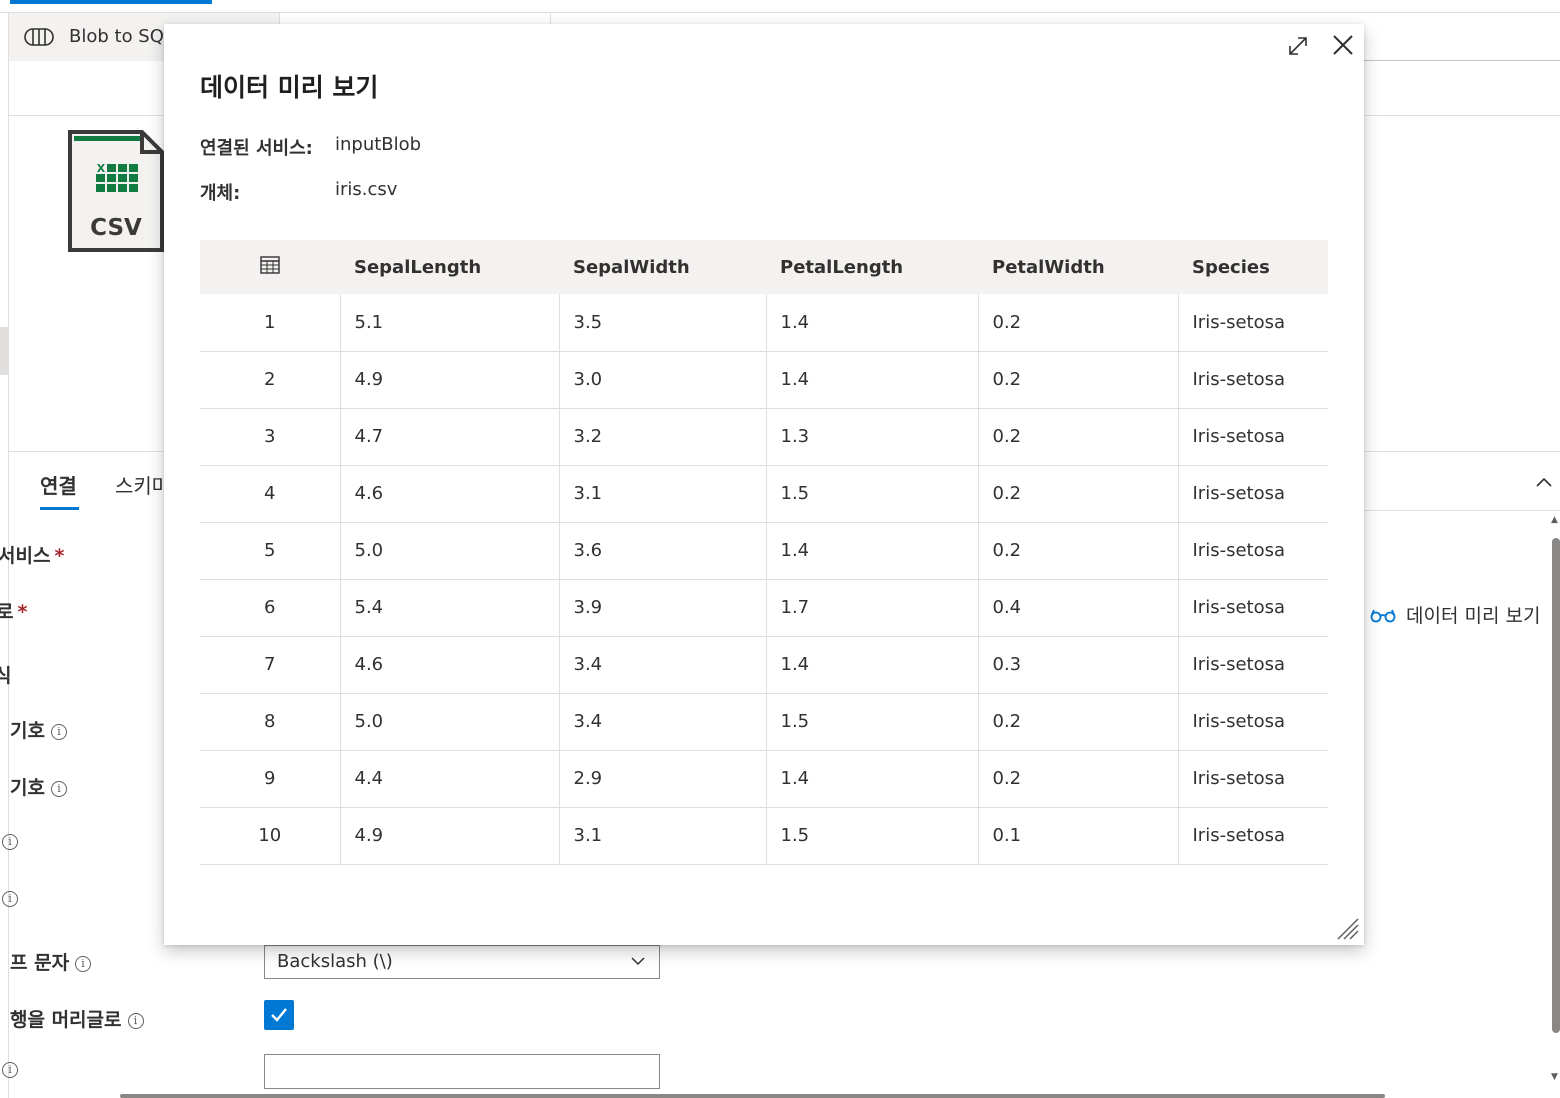 The width and height of the screenshot is (1560, 1098). I want to click on active-tab-underline, so click(59, 508).